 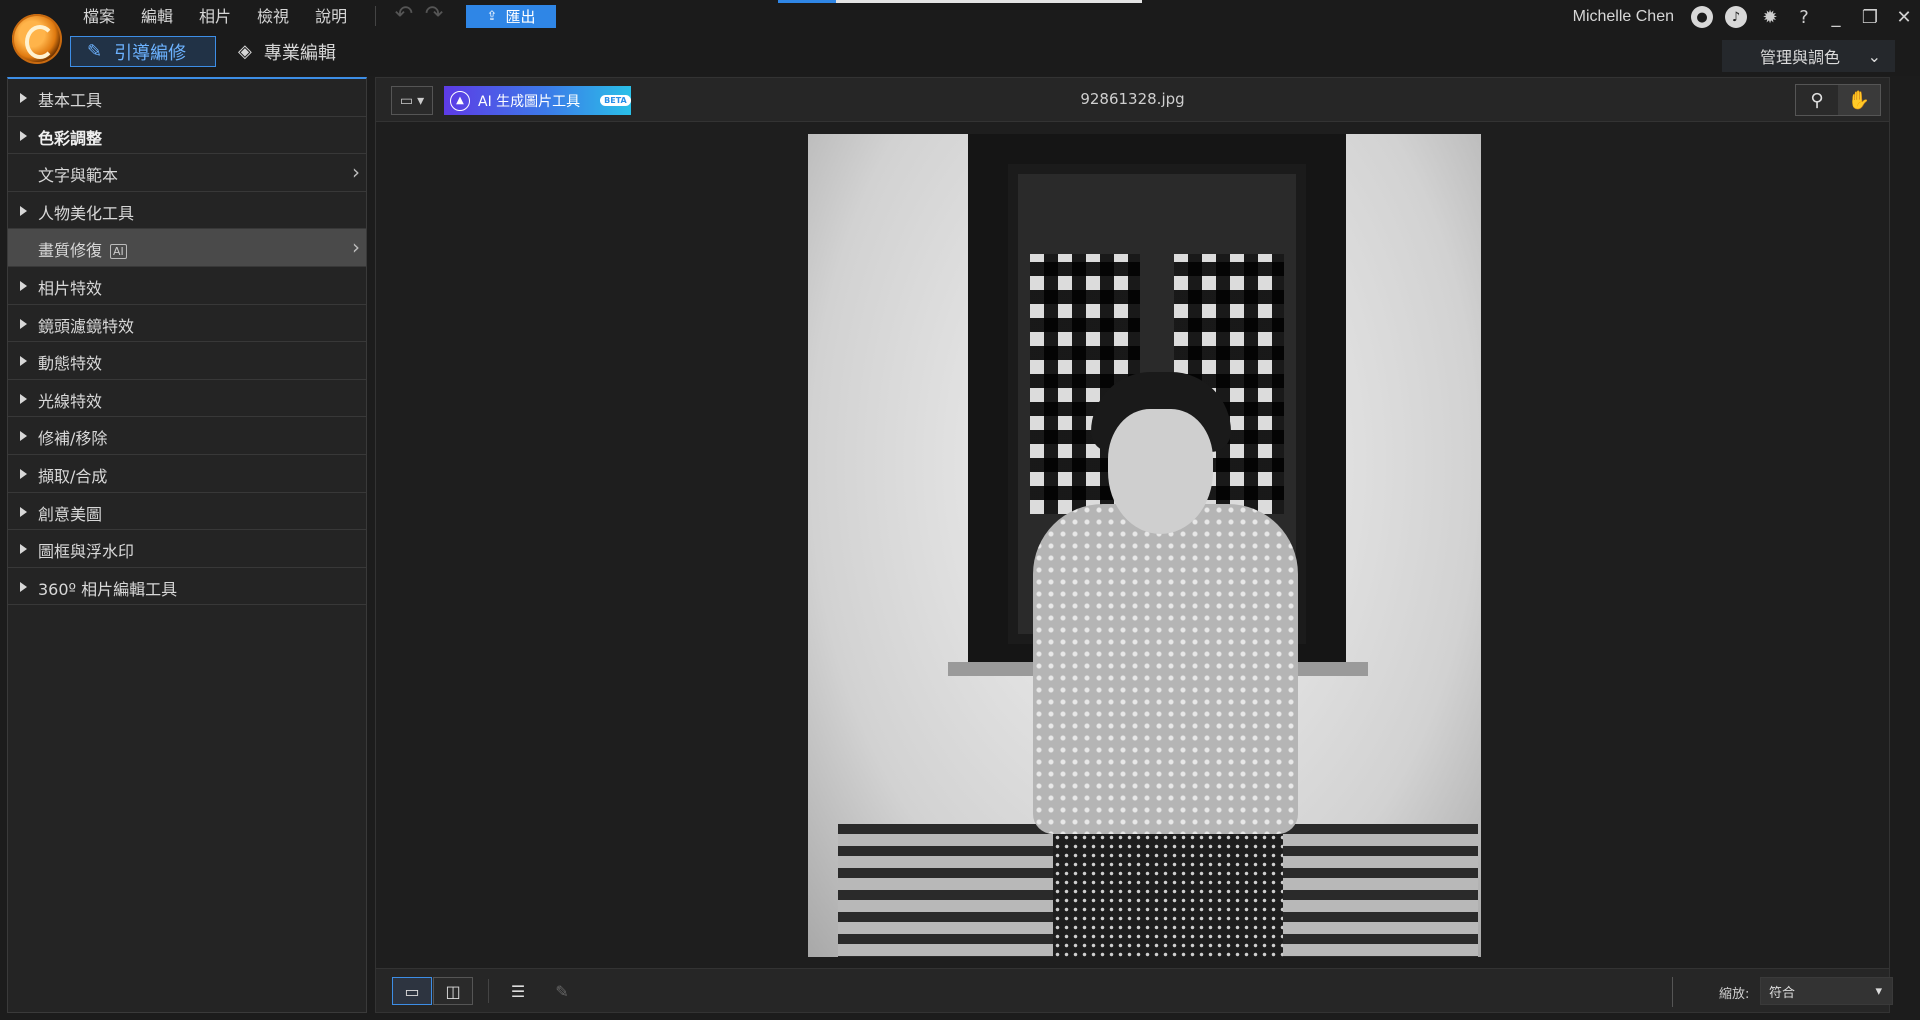 What do you see at coordinates (1870, 17) in the screenshot?
I see `restore-icon: ❐` at bounding box center [1870, 17].